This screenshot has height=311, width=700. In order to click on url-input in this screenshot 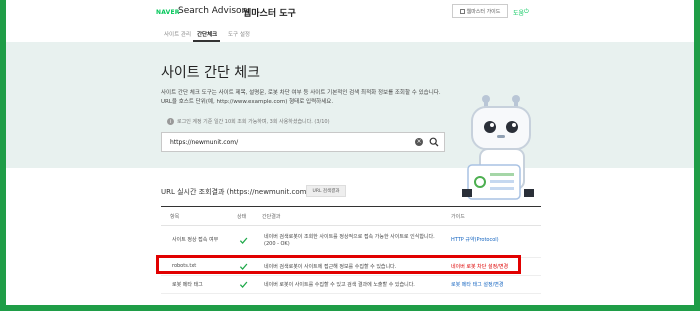, I will do `click(285, 142)`.